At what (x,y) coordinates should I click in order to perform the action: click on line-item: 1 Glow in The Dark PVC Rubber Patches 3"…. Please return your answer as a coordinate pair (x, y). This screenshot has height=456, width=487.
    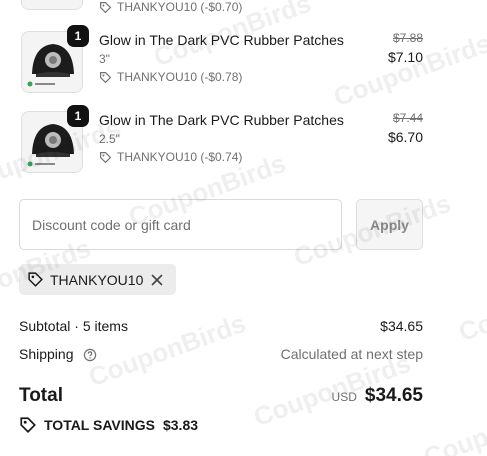
    Looking at the image, I should click on (221, 60).